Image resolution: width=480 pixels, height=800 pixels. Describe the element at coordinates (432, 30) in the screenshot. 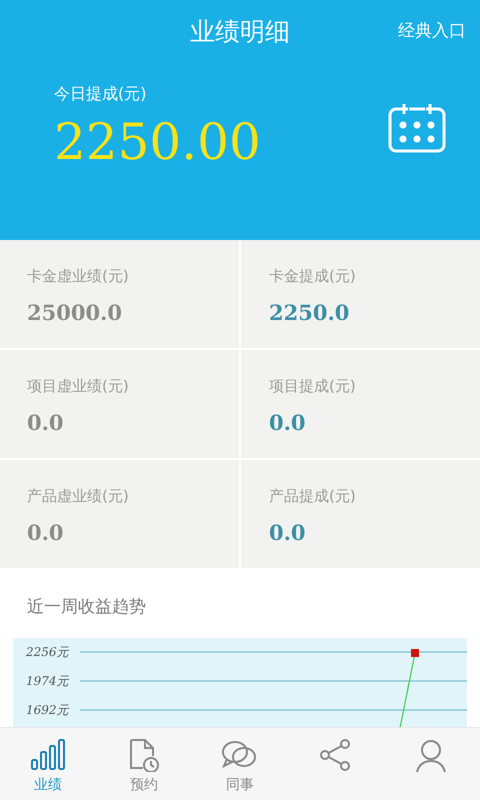

I see `classic-entry-link: 经典入口` at that location.